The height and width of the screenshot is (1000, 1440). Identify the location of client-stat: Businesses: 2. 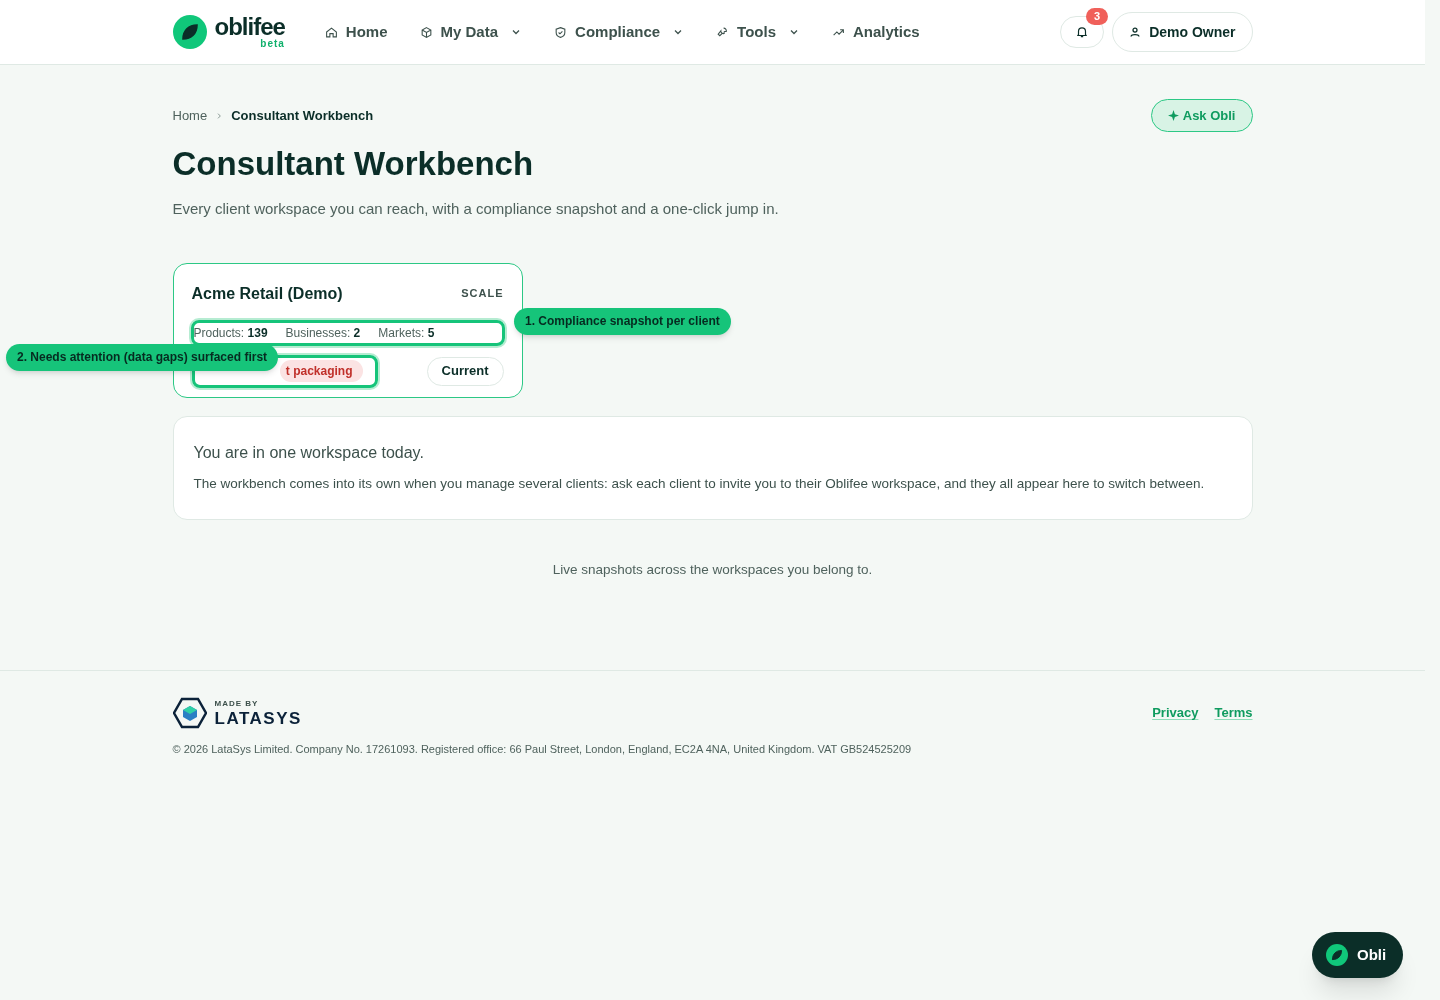
(323, 333).